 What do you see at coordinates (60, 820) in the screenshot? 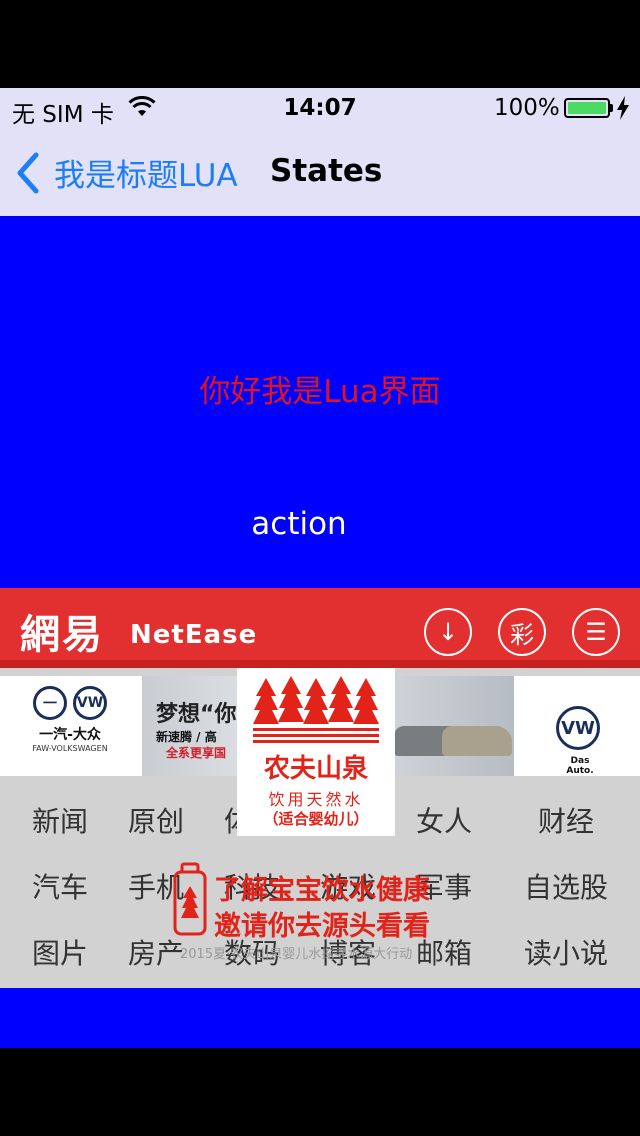
I see `category-link: 新闻` at bounding box center [60, 820].